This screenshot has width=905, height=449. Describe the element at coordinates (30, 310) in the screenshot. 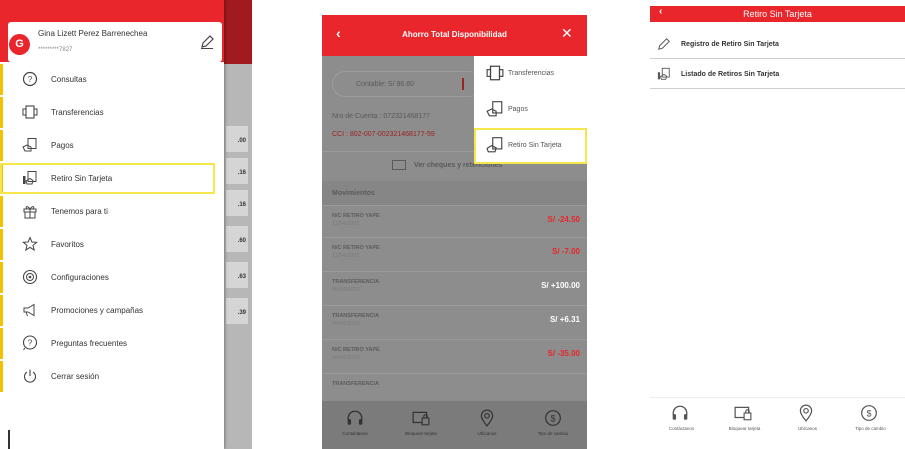

I see `megaphone-icon` at that location.